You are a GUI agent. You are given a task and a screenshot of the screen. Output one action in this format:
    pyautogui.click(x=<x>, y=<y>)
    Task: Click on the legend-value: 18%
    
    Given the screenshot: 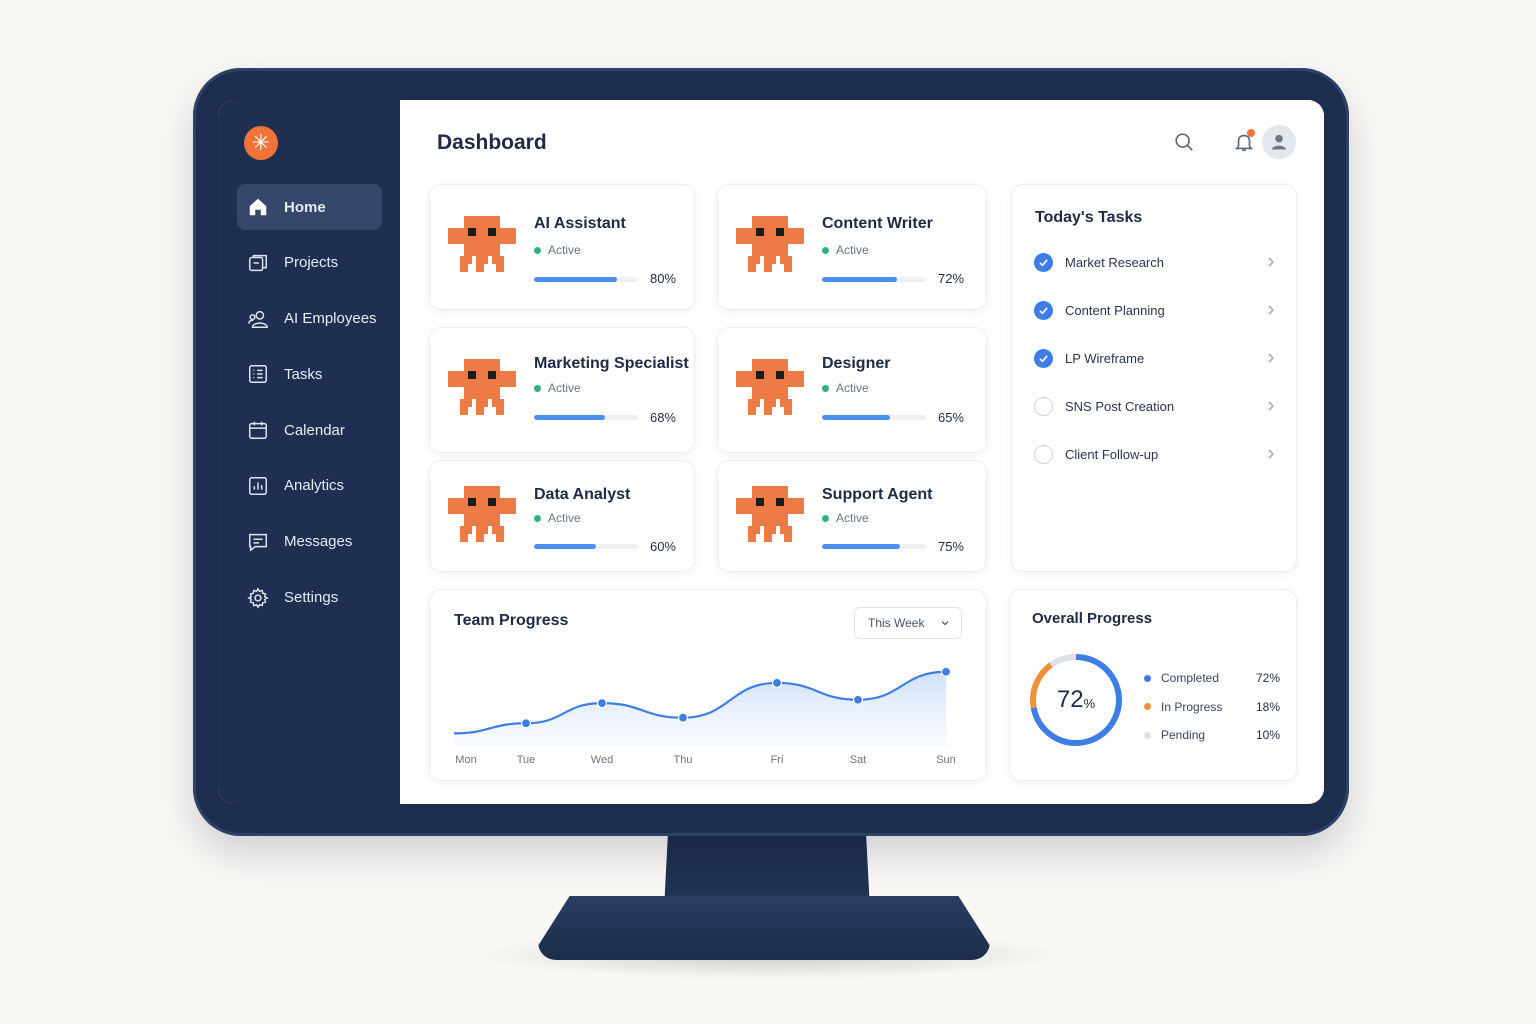 What is the action you would take?
    pyautogui.click(x=1267, y=706)
    